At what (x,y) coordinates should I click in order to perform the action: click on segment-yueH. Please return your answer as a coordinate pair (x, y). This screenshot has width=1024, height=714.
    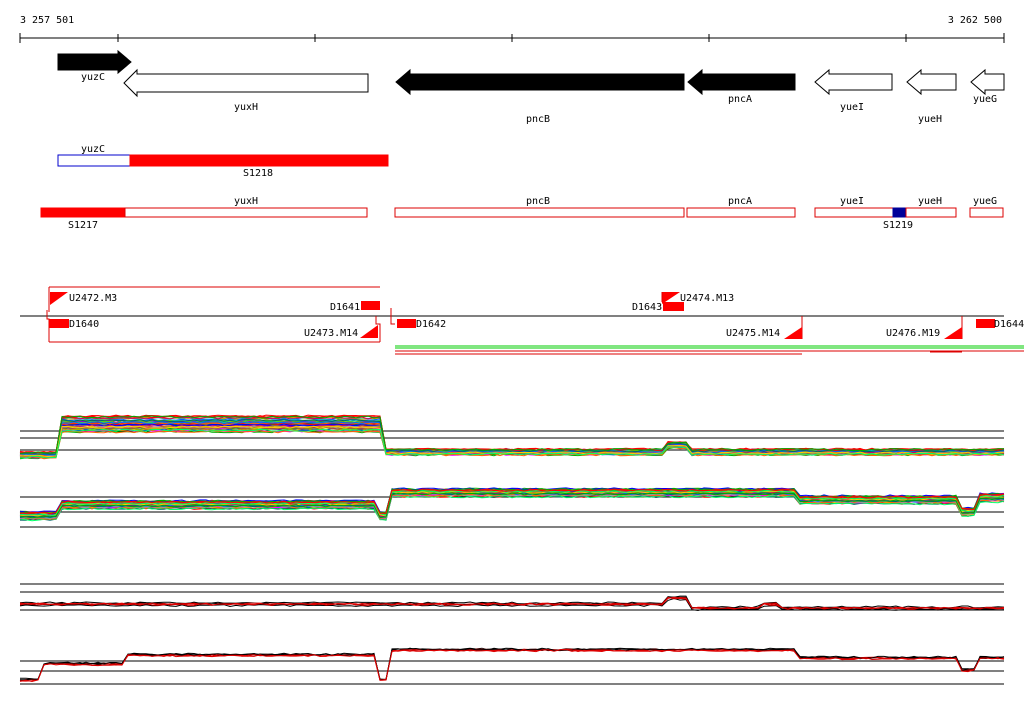
    Looking at the image, I should click on (931, 212).